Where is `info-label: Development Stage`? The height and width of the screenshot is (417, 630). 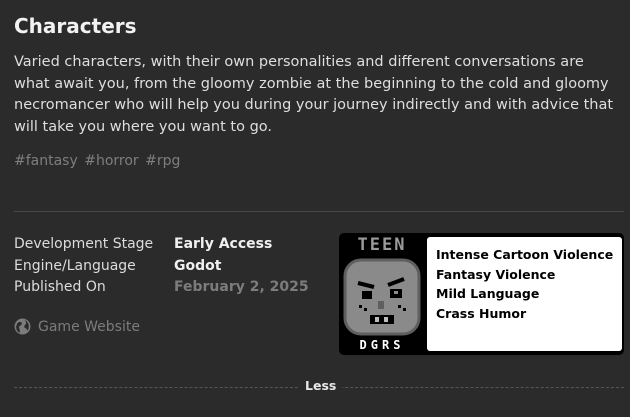 info-label: Development Stage is located at coordinates (84, 244).